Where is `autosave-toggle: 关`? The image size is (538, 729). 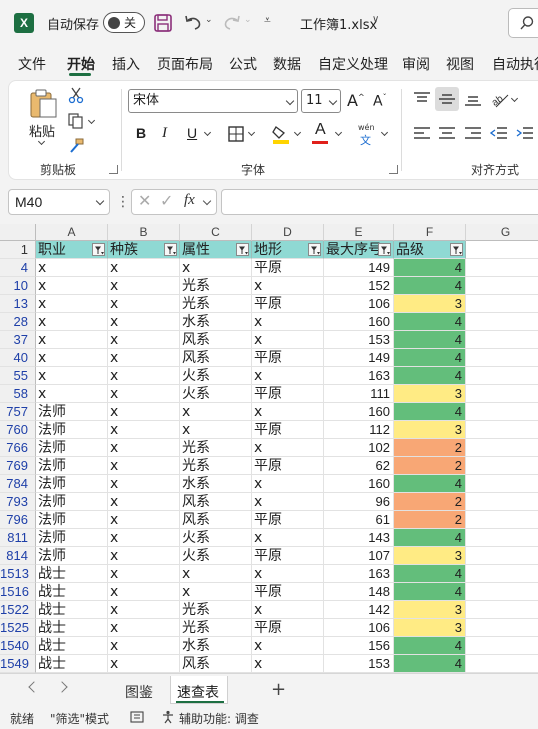
autosave-toggle: 关 is located at coordinates (124, 22).